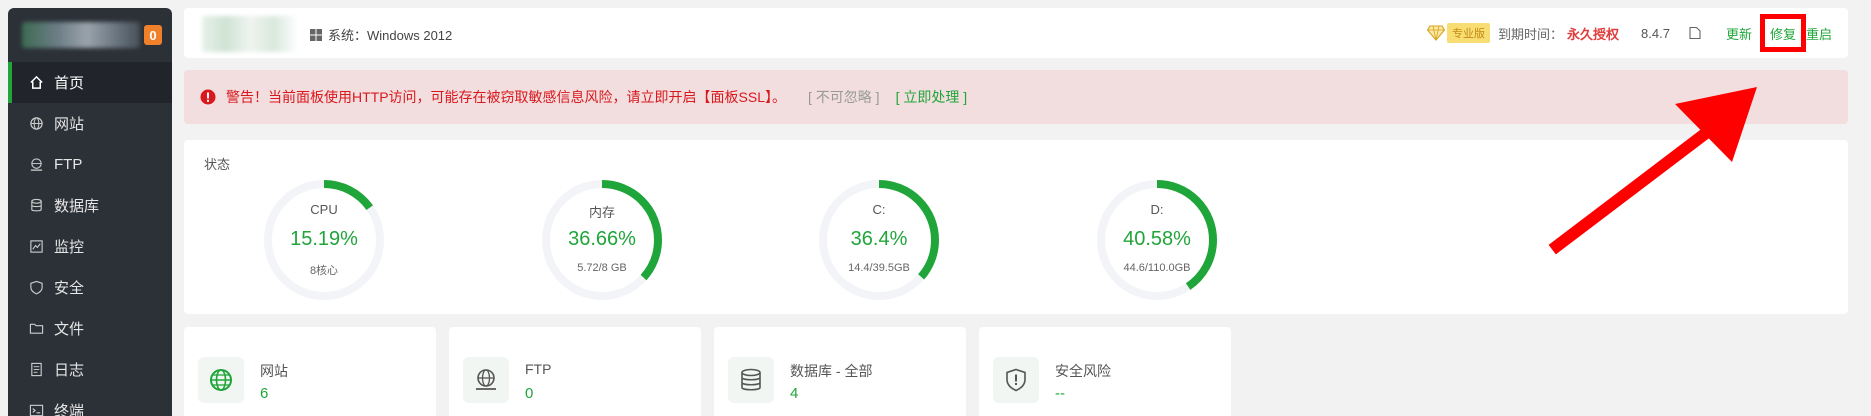 The image size is (1871, 416). I want to click on status-title: 状态, so click(217, 164).